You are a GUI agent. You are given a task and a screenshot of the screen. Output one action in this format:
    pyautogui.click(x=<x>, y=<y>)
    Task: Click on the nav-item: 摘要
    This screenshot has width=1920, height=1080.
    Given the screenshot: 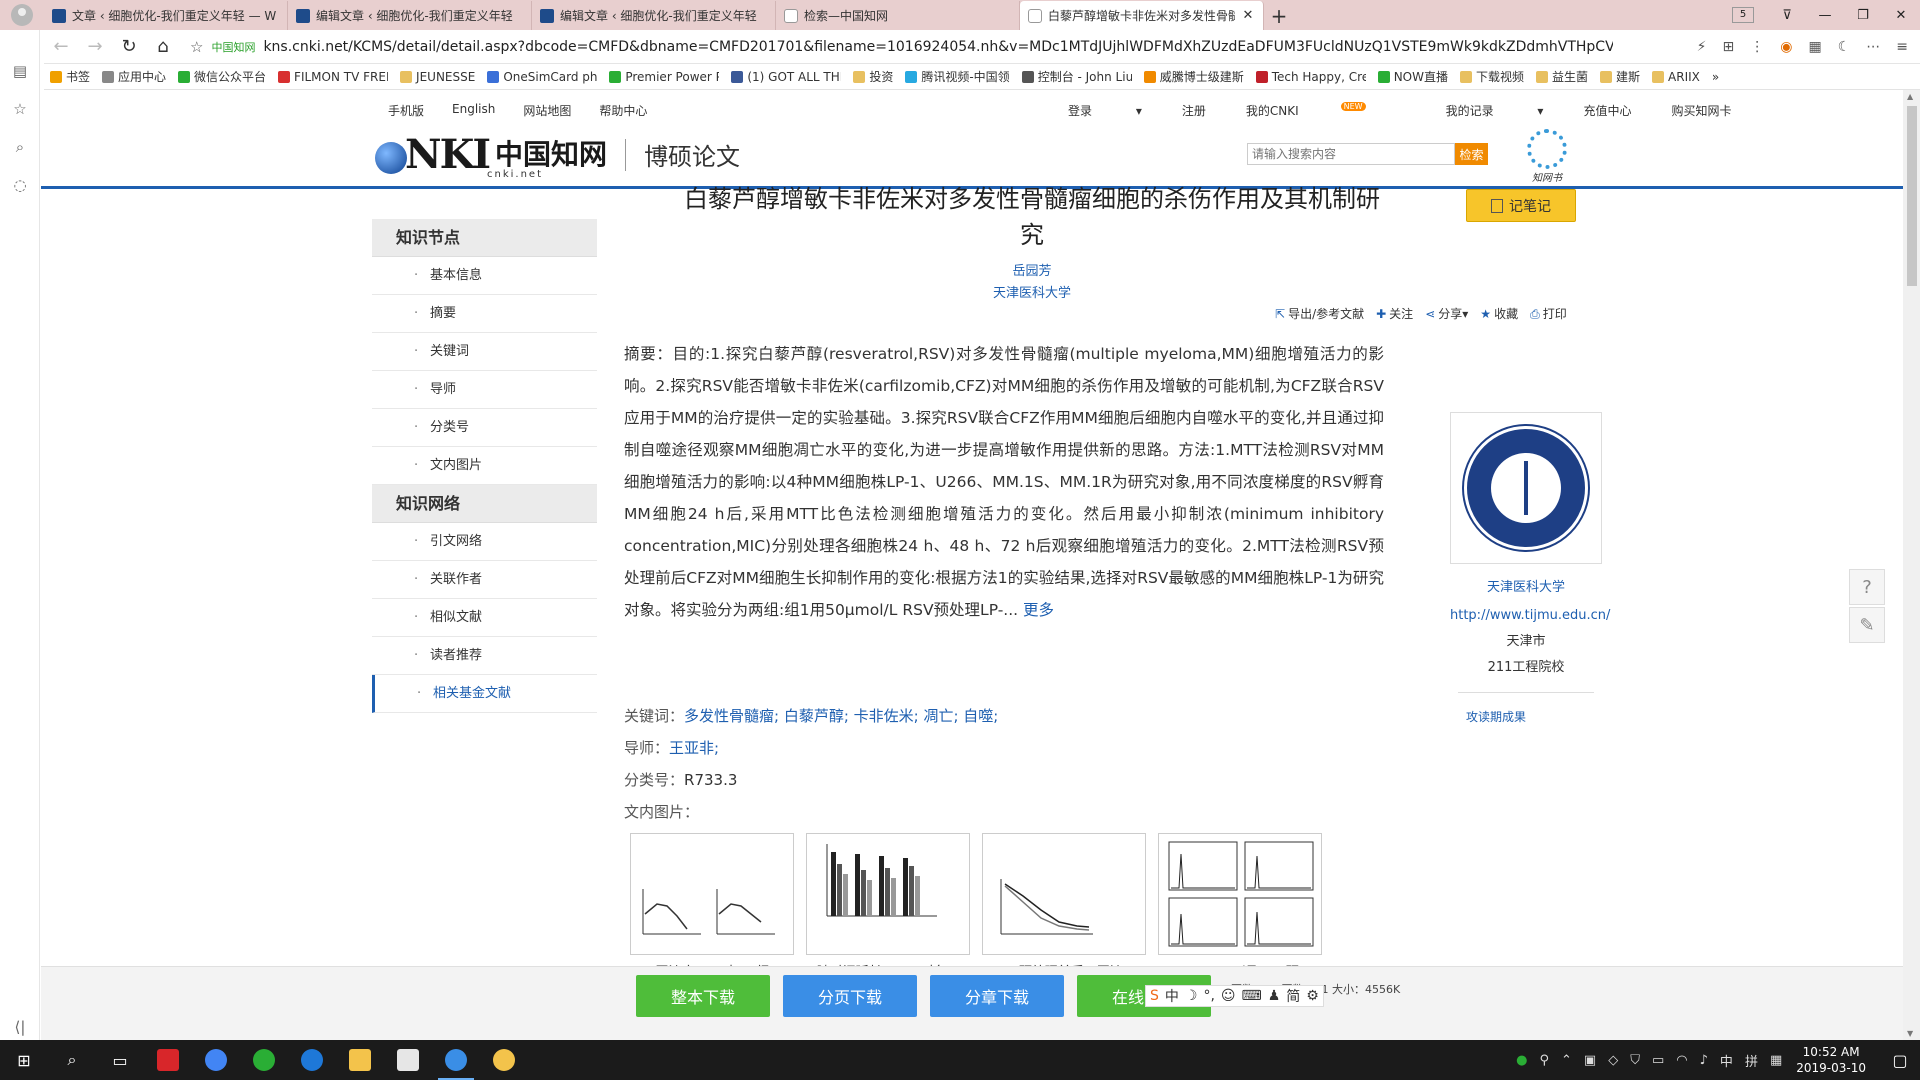 What is the action you would take?
    pyautogui.click(x=484, y=314)
    